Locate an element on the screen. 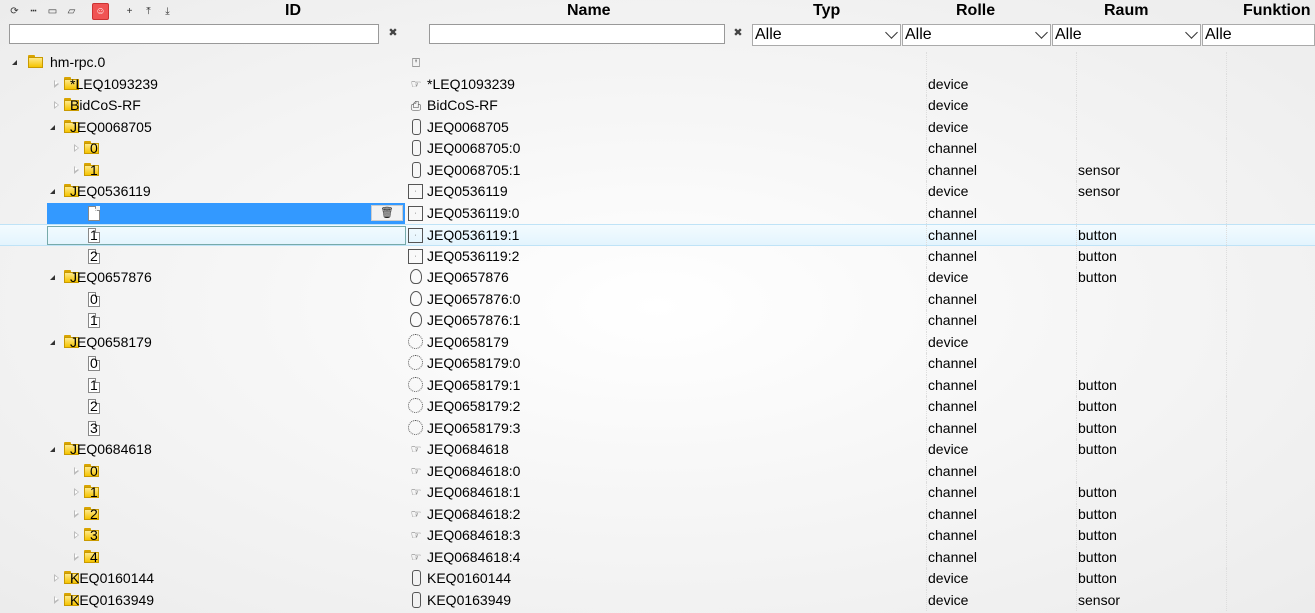  table-row: JEQ0068705 JEQ0068705 device is located at coordinates (657, 127).